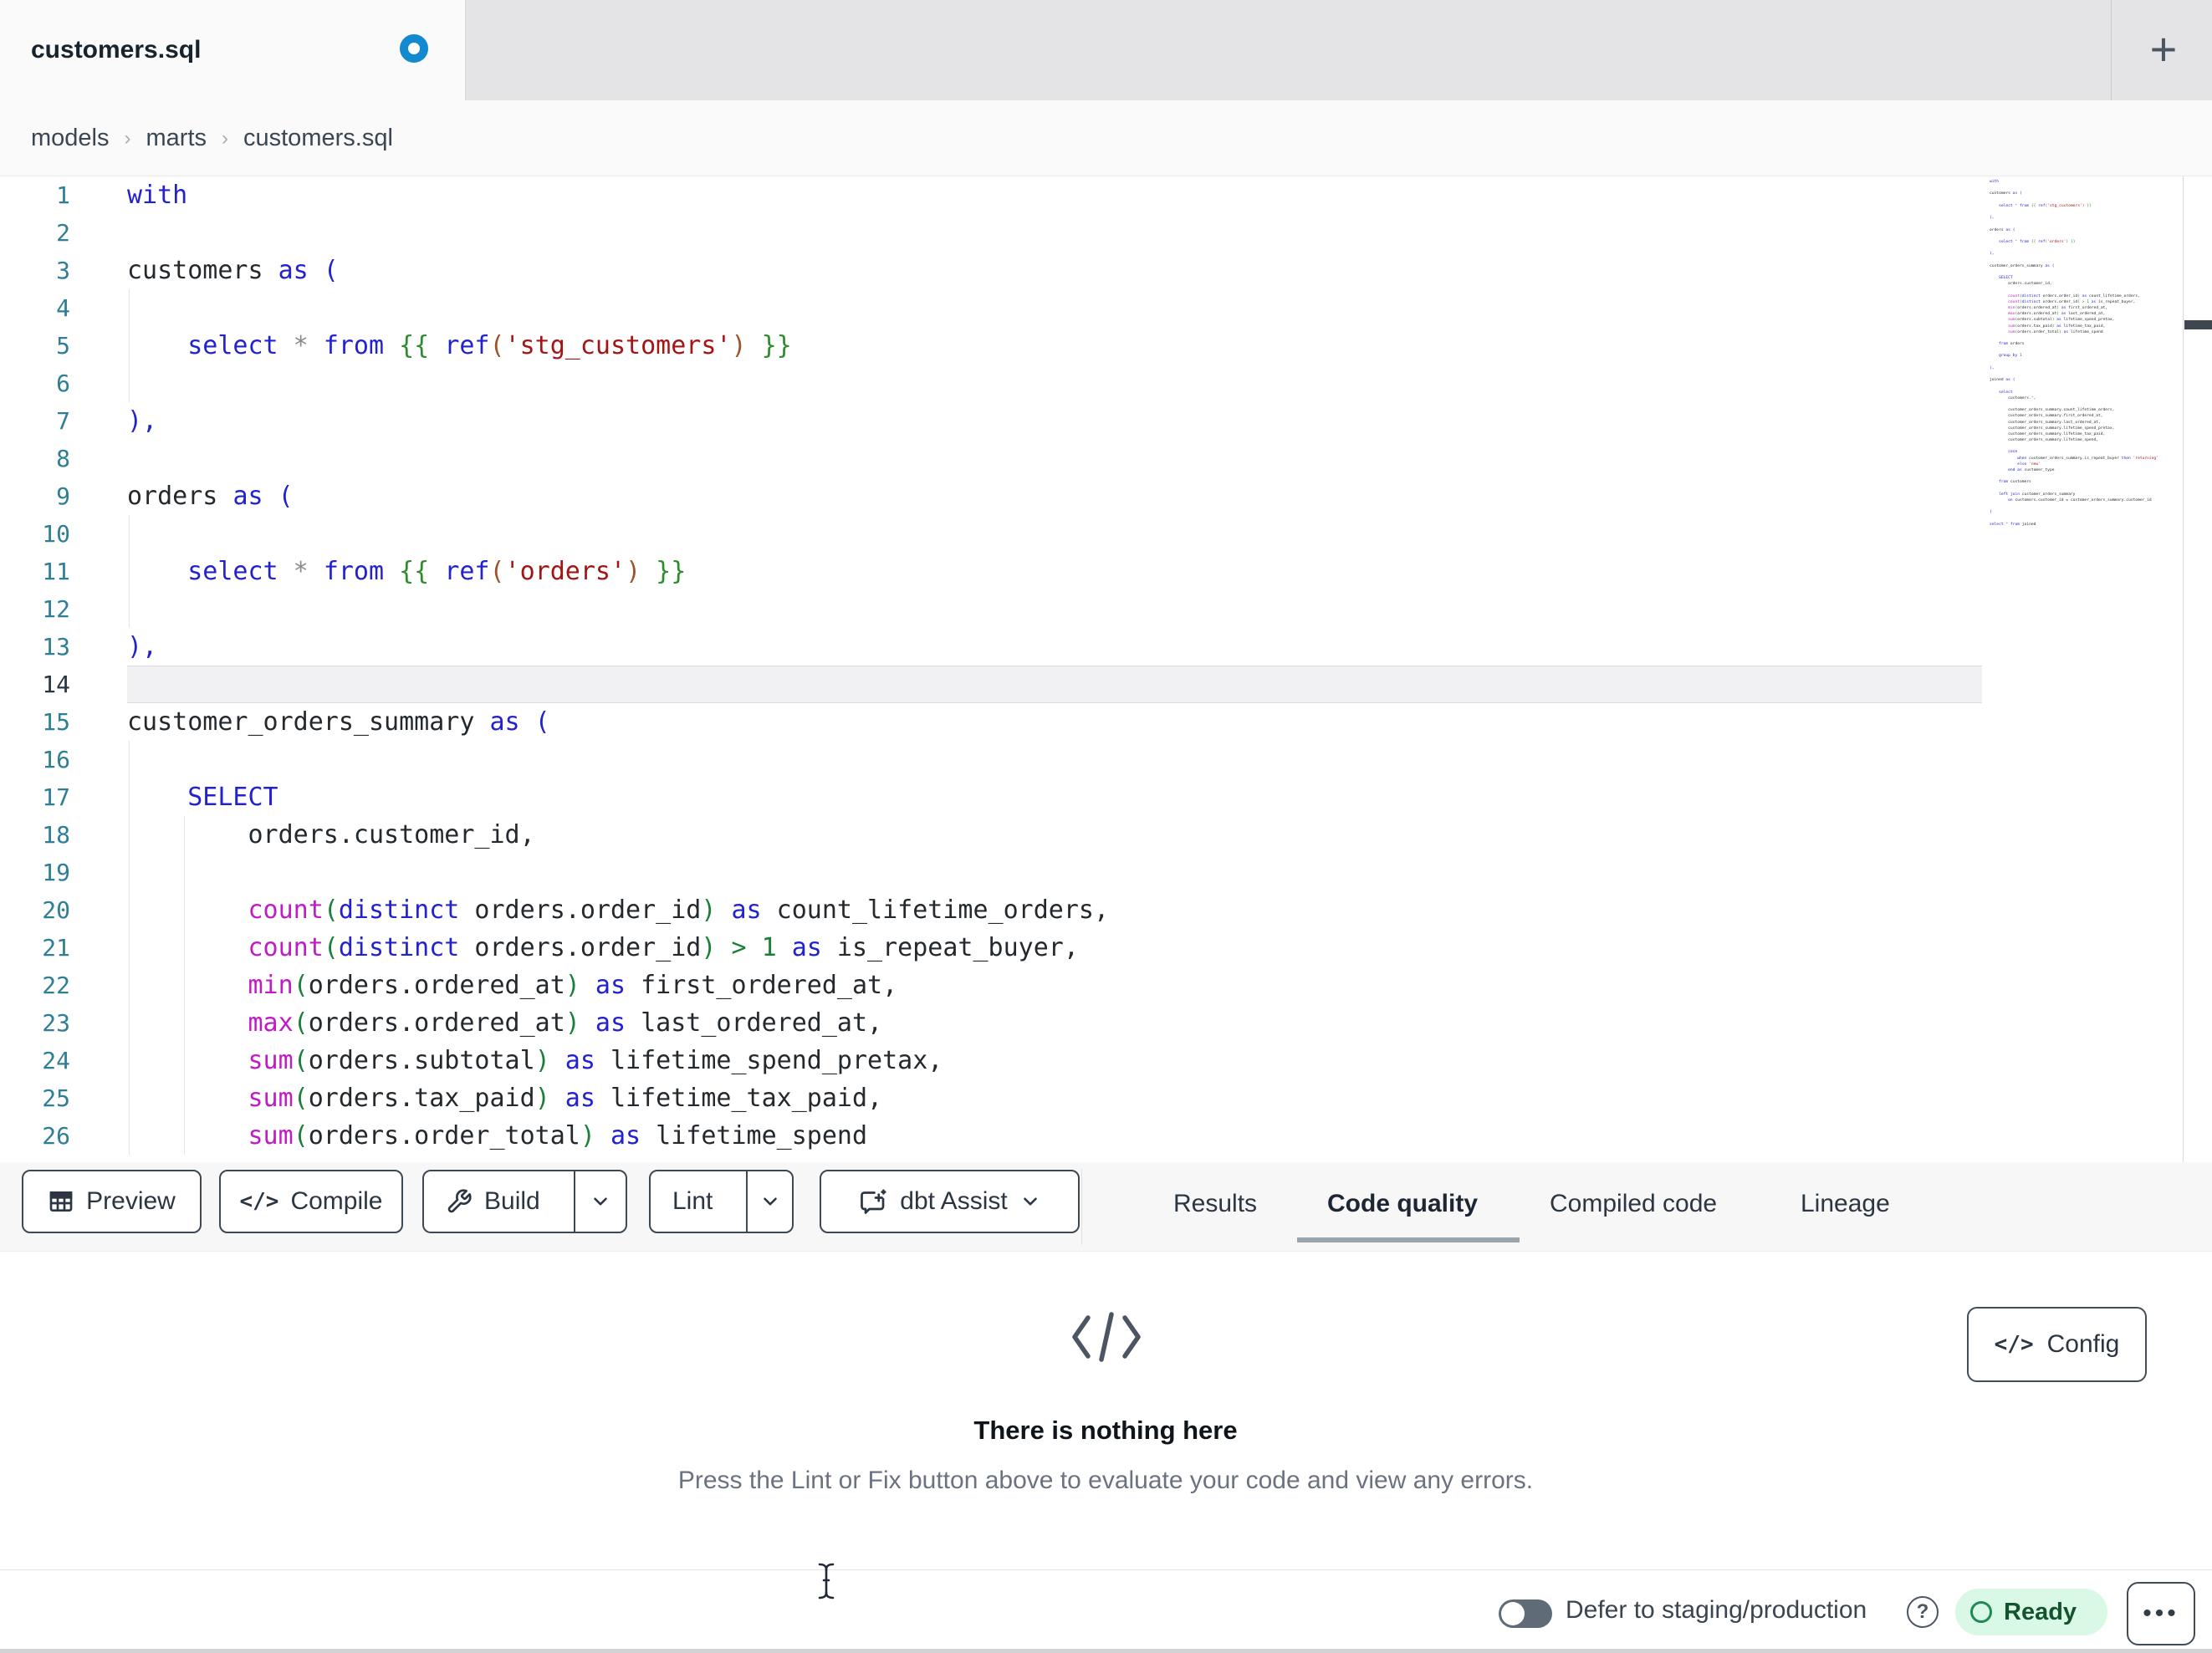 The image size is (2212, 1653). Describe the element at coordinates (2013, 524) in the screenshot. I see `minimap-line: select * from joined` at that location.